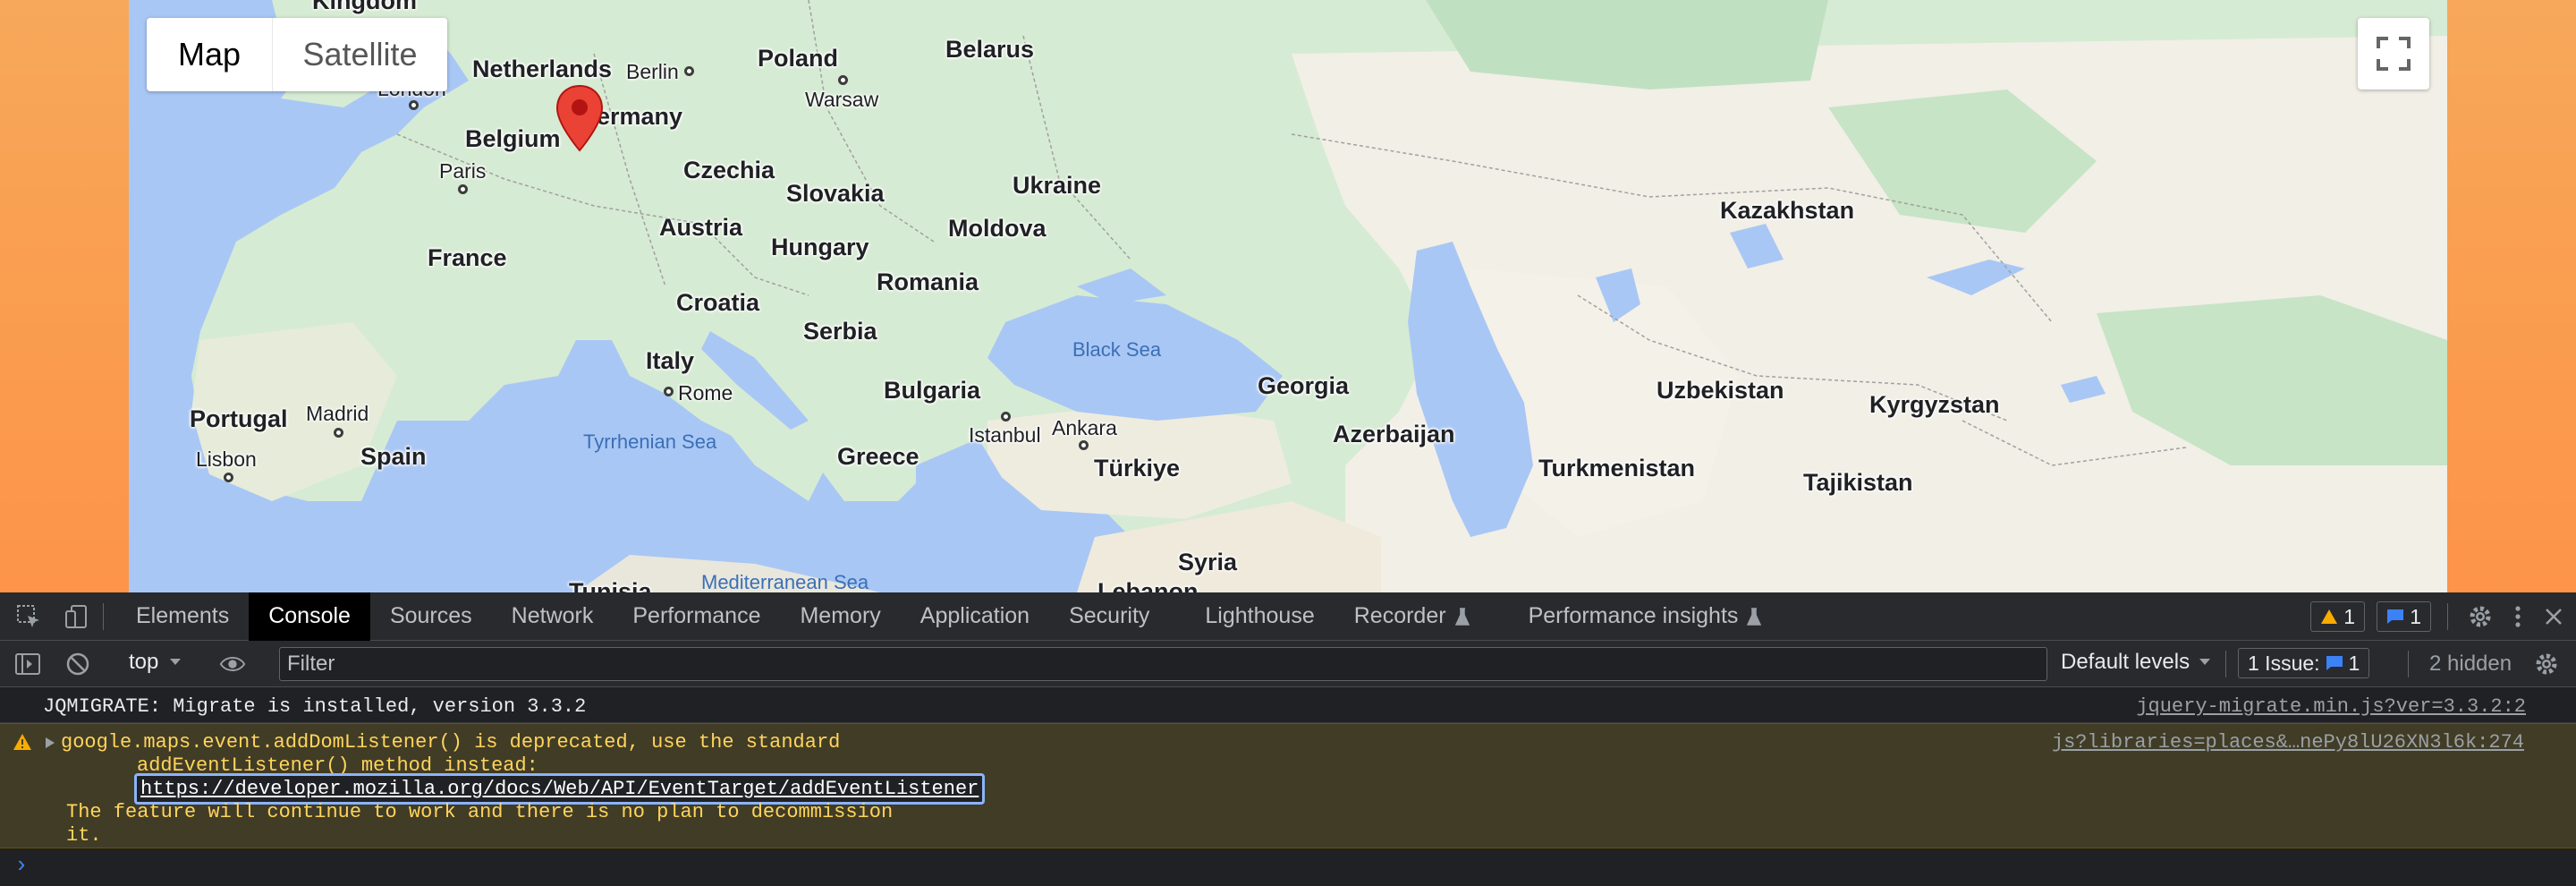 This screenshot has height=886, width=2576. I want to click on tab-network: Network, so click(553, 616).